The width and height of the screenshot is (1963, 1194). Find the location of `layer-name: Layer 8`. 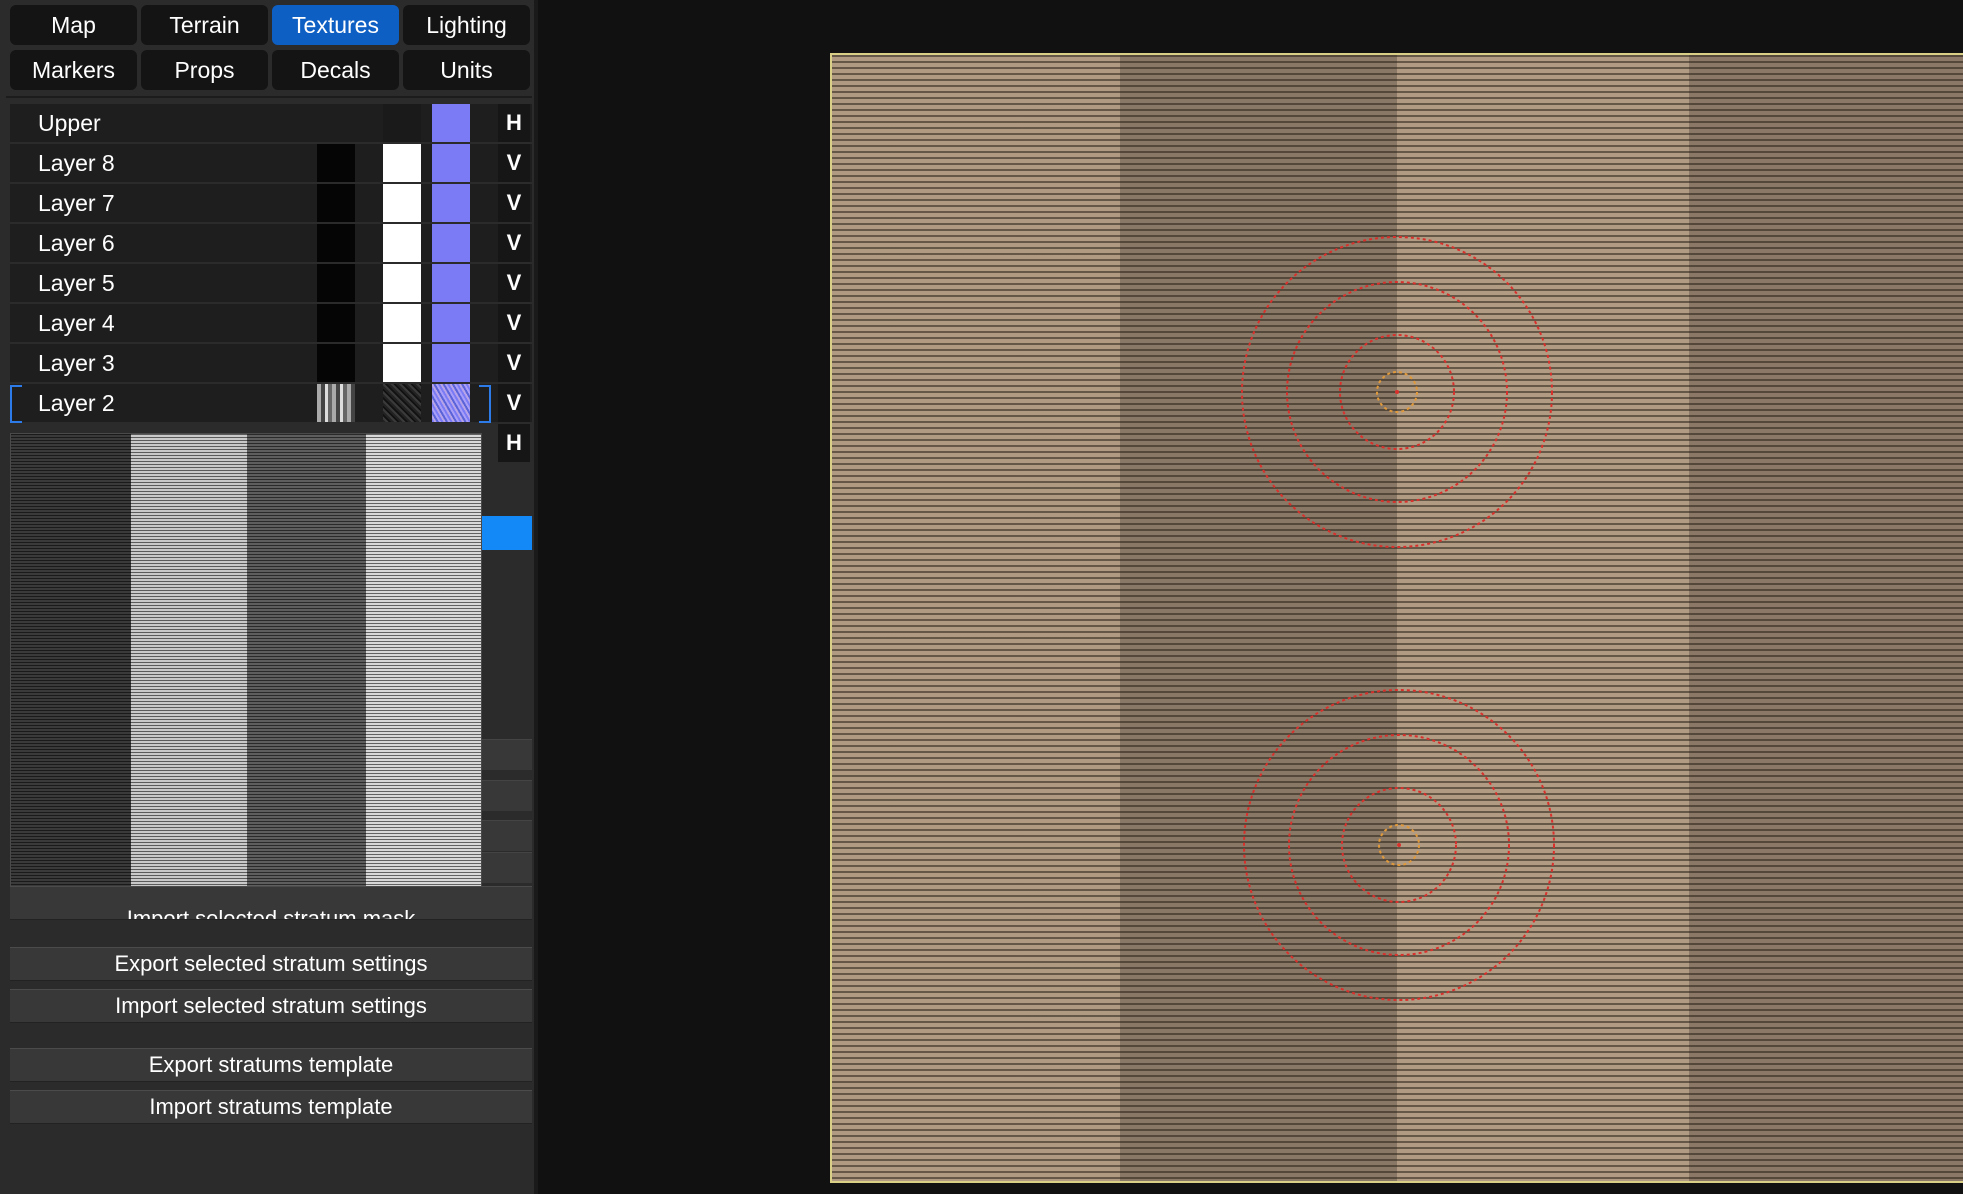

layer-name: Layer 8 is located at coordinates (76, 163).